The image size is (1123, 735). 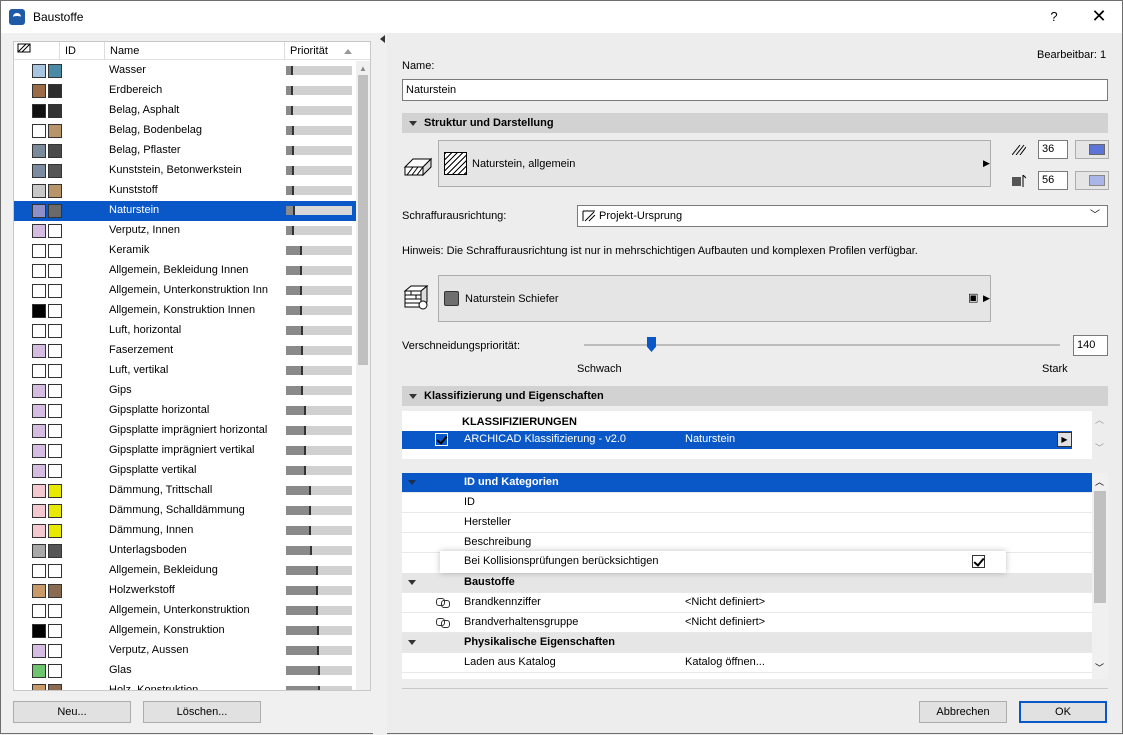 I want to click on material-row: Faserzement, so click(x=185, y=351).